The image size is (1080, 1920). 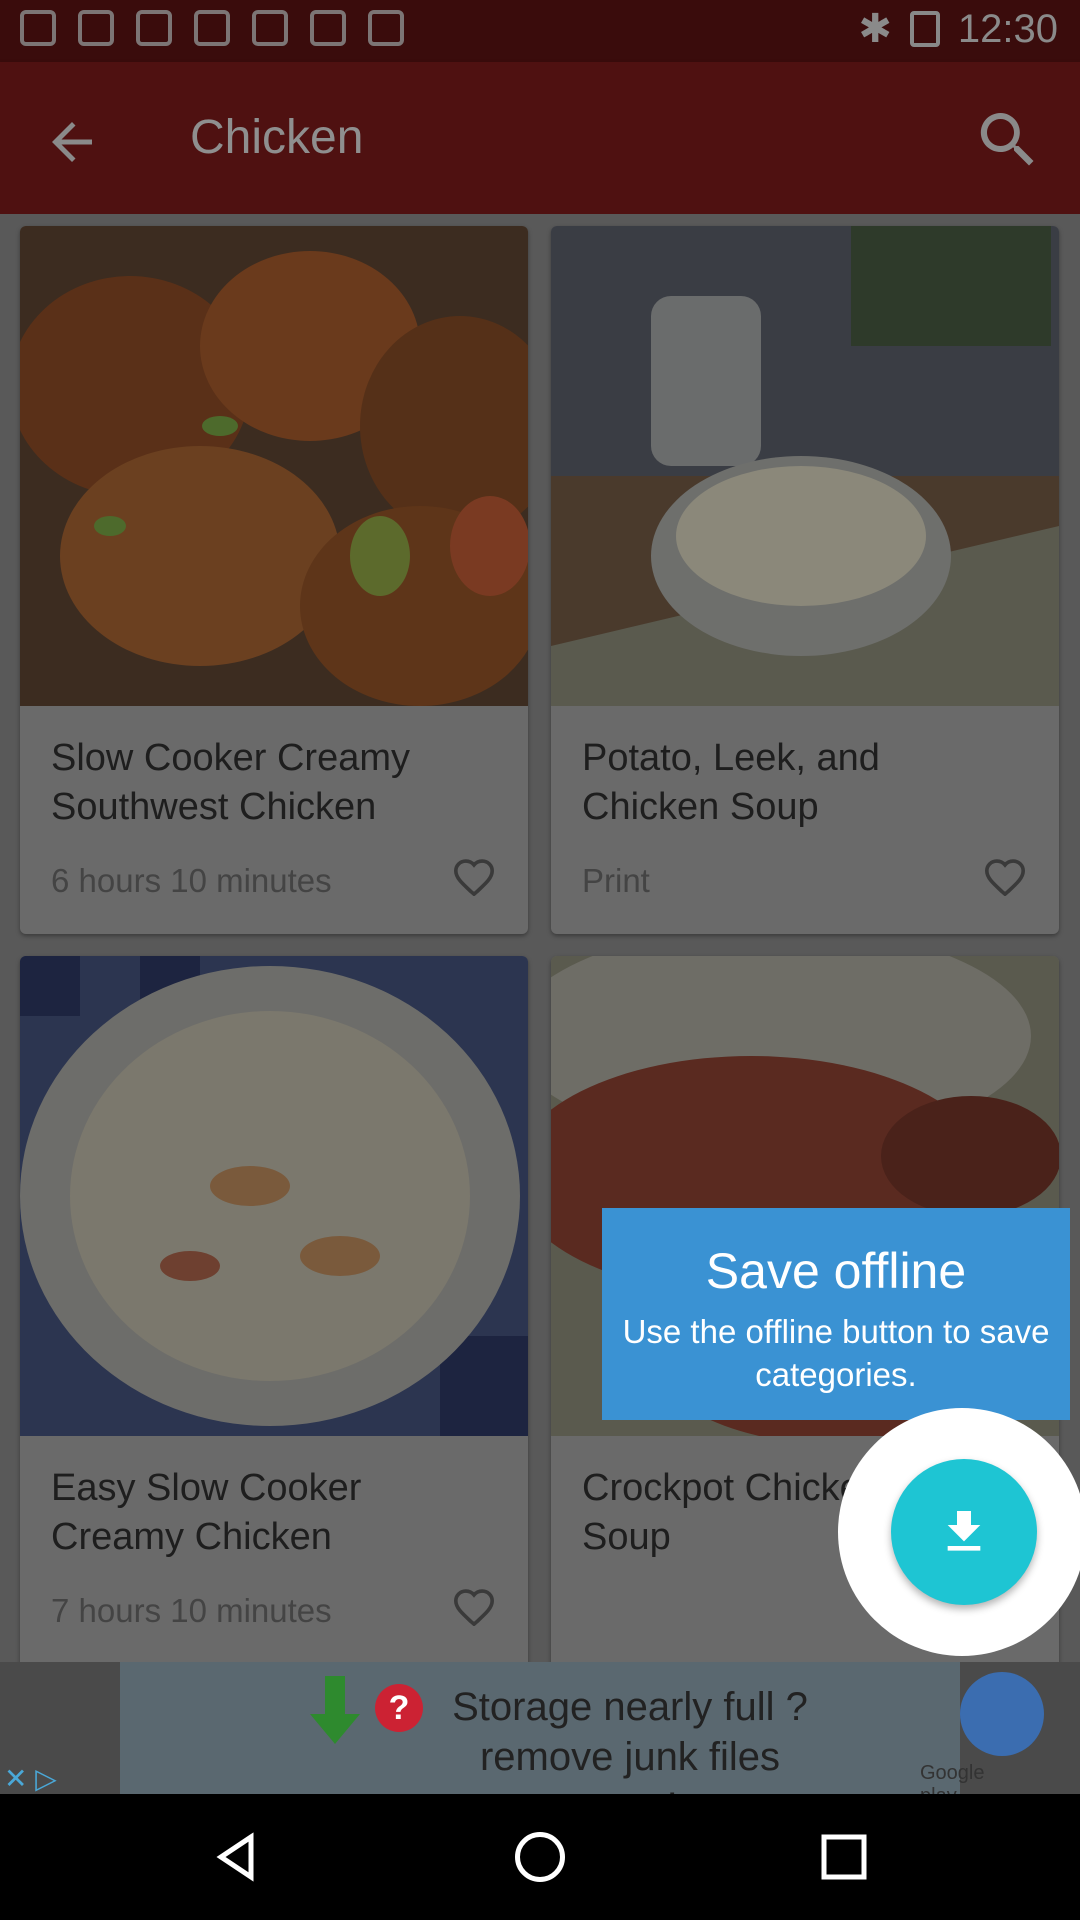 I want to click on system-icons: ✱ 12:30, so click(x=958, y=29).